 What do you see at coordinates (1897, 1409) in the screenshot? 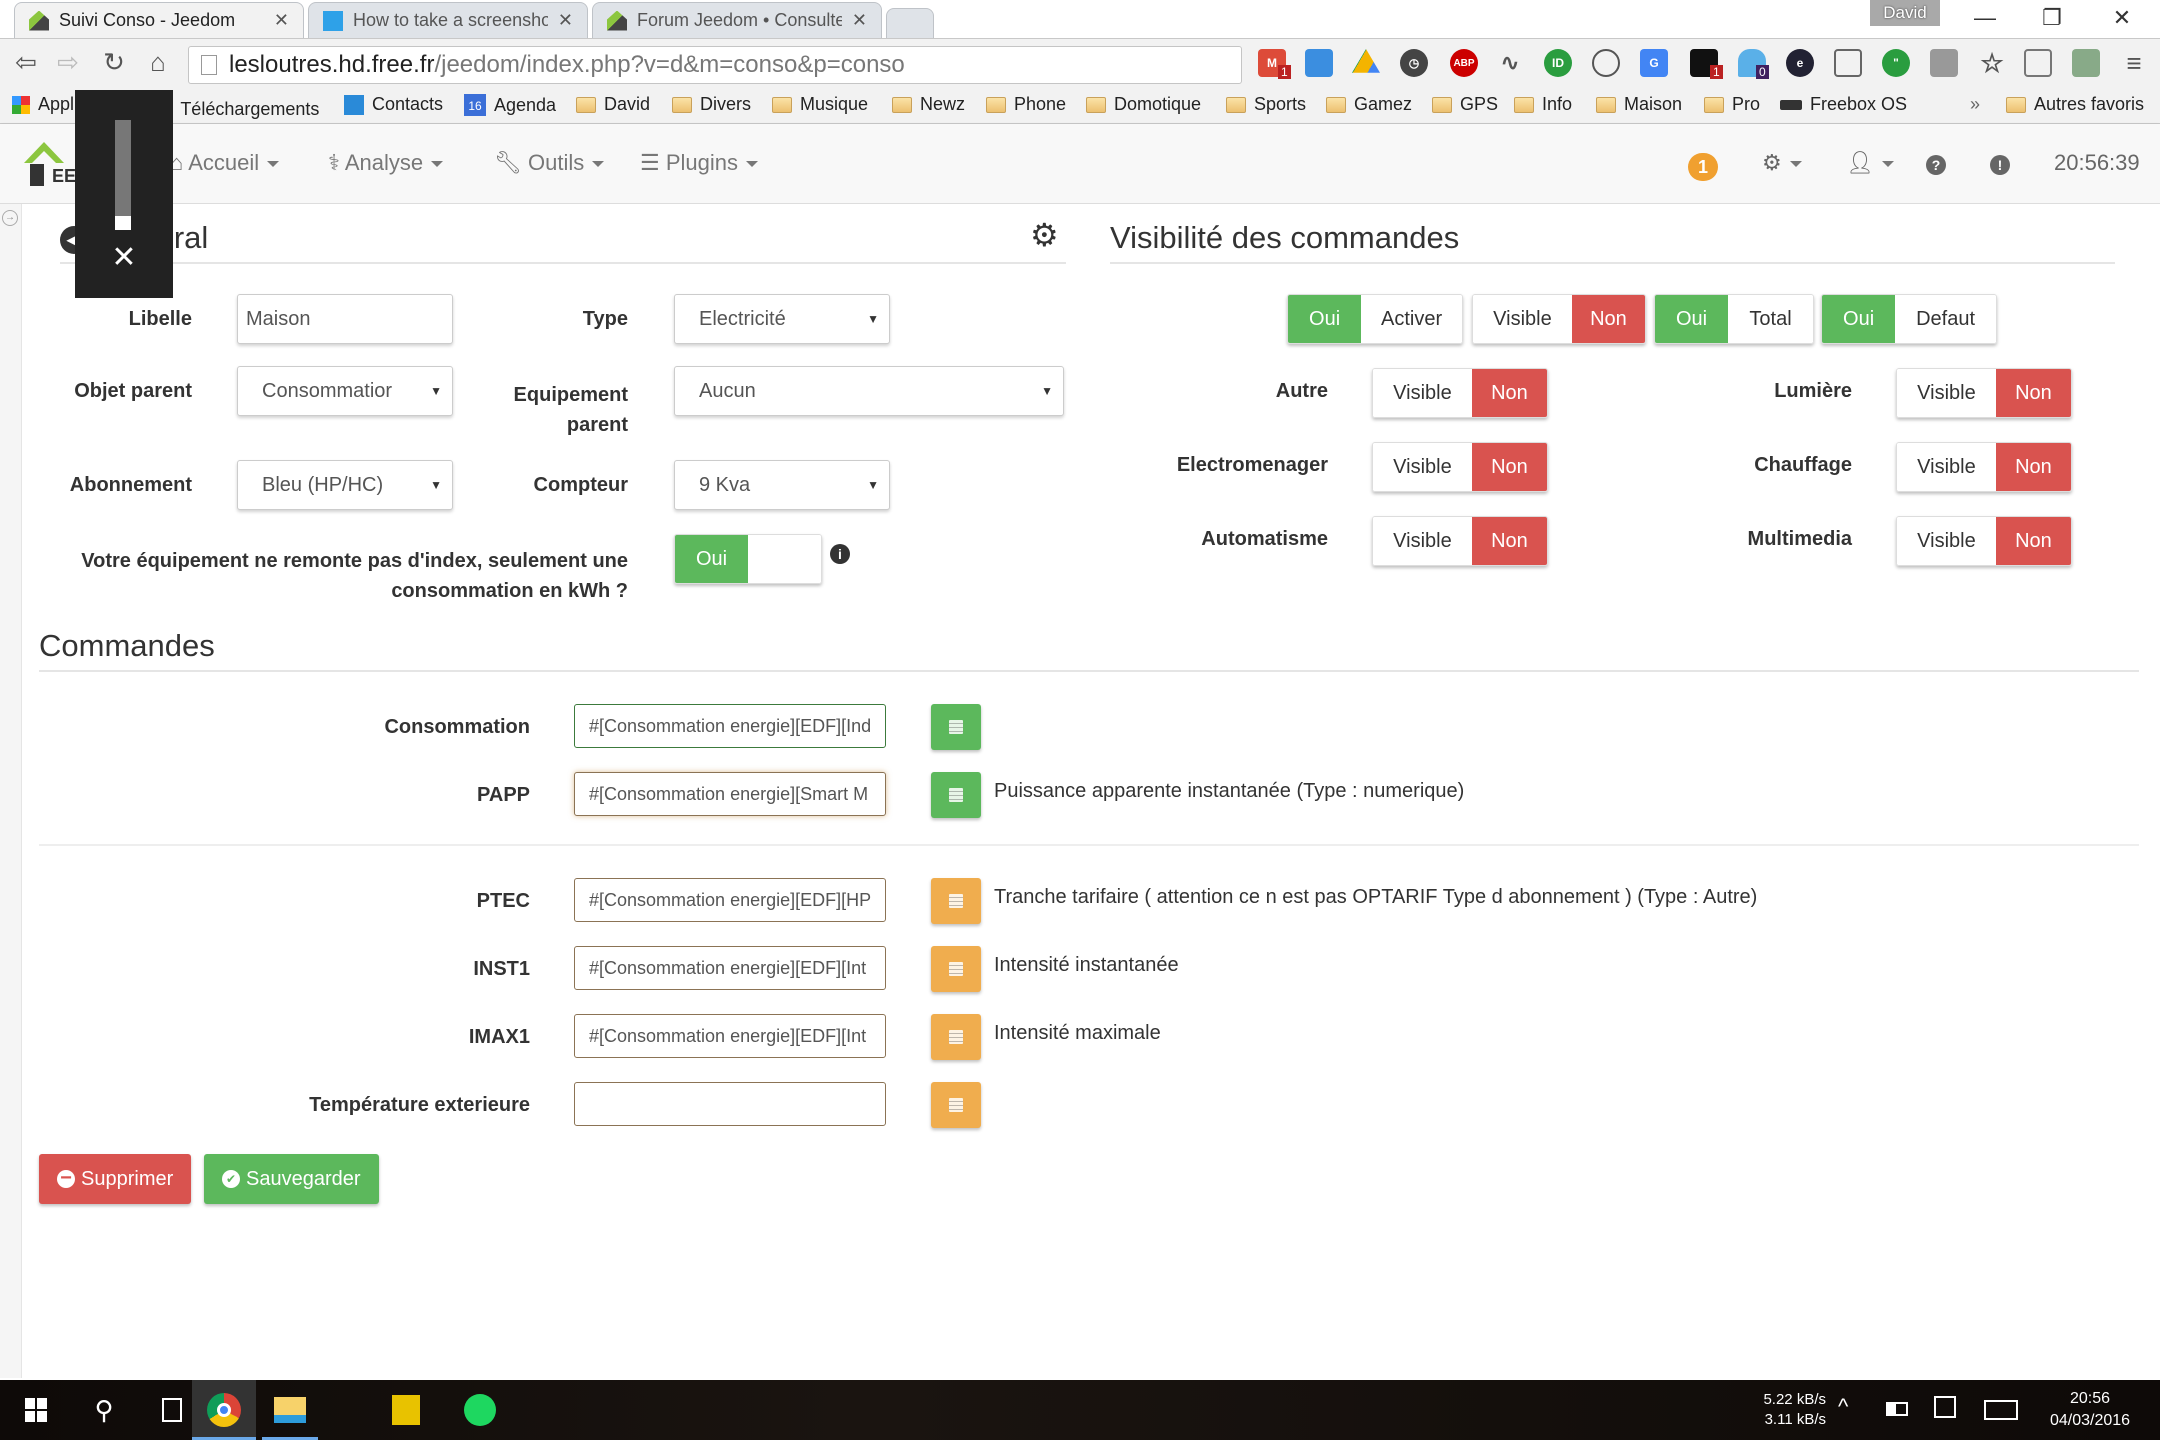
I see `battery-icon` at bounding box center [1897, 1409].